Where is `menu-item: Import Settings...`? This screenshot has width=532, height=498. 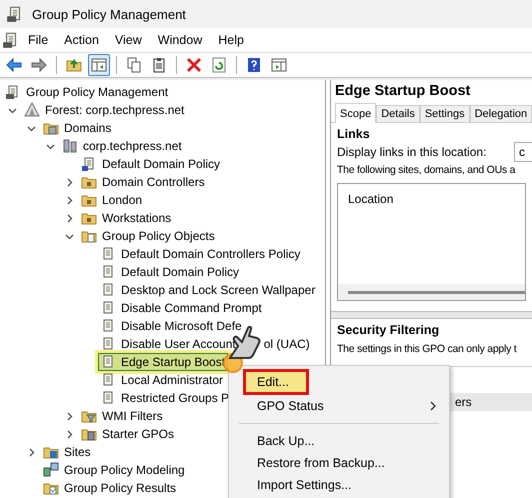 menu-item: Import Settings... is located at coordinates (339, 485).